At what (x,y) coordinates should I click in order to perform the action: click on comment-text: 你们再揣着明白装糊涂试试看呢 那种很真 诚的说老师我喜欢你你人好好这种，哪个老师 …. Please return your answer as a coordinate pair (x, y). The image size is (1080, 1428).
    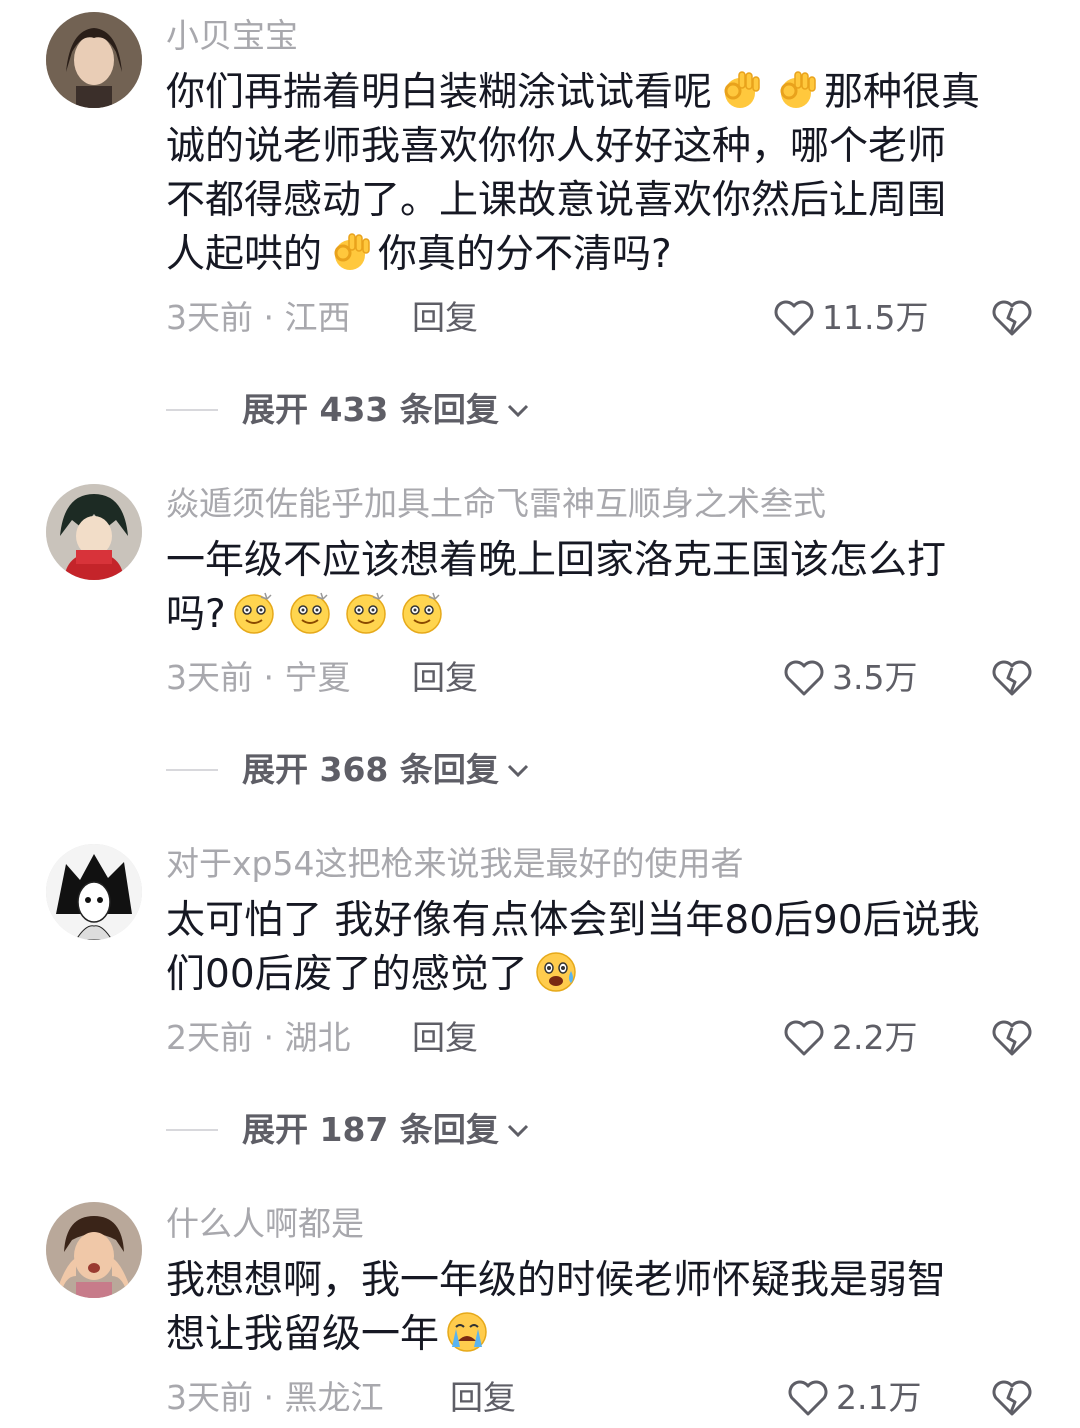
    Looking at the image, I should click on (606, 174).